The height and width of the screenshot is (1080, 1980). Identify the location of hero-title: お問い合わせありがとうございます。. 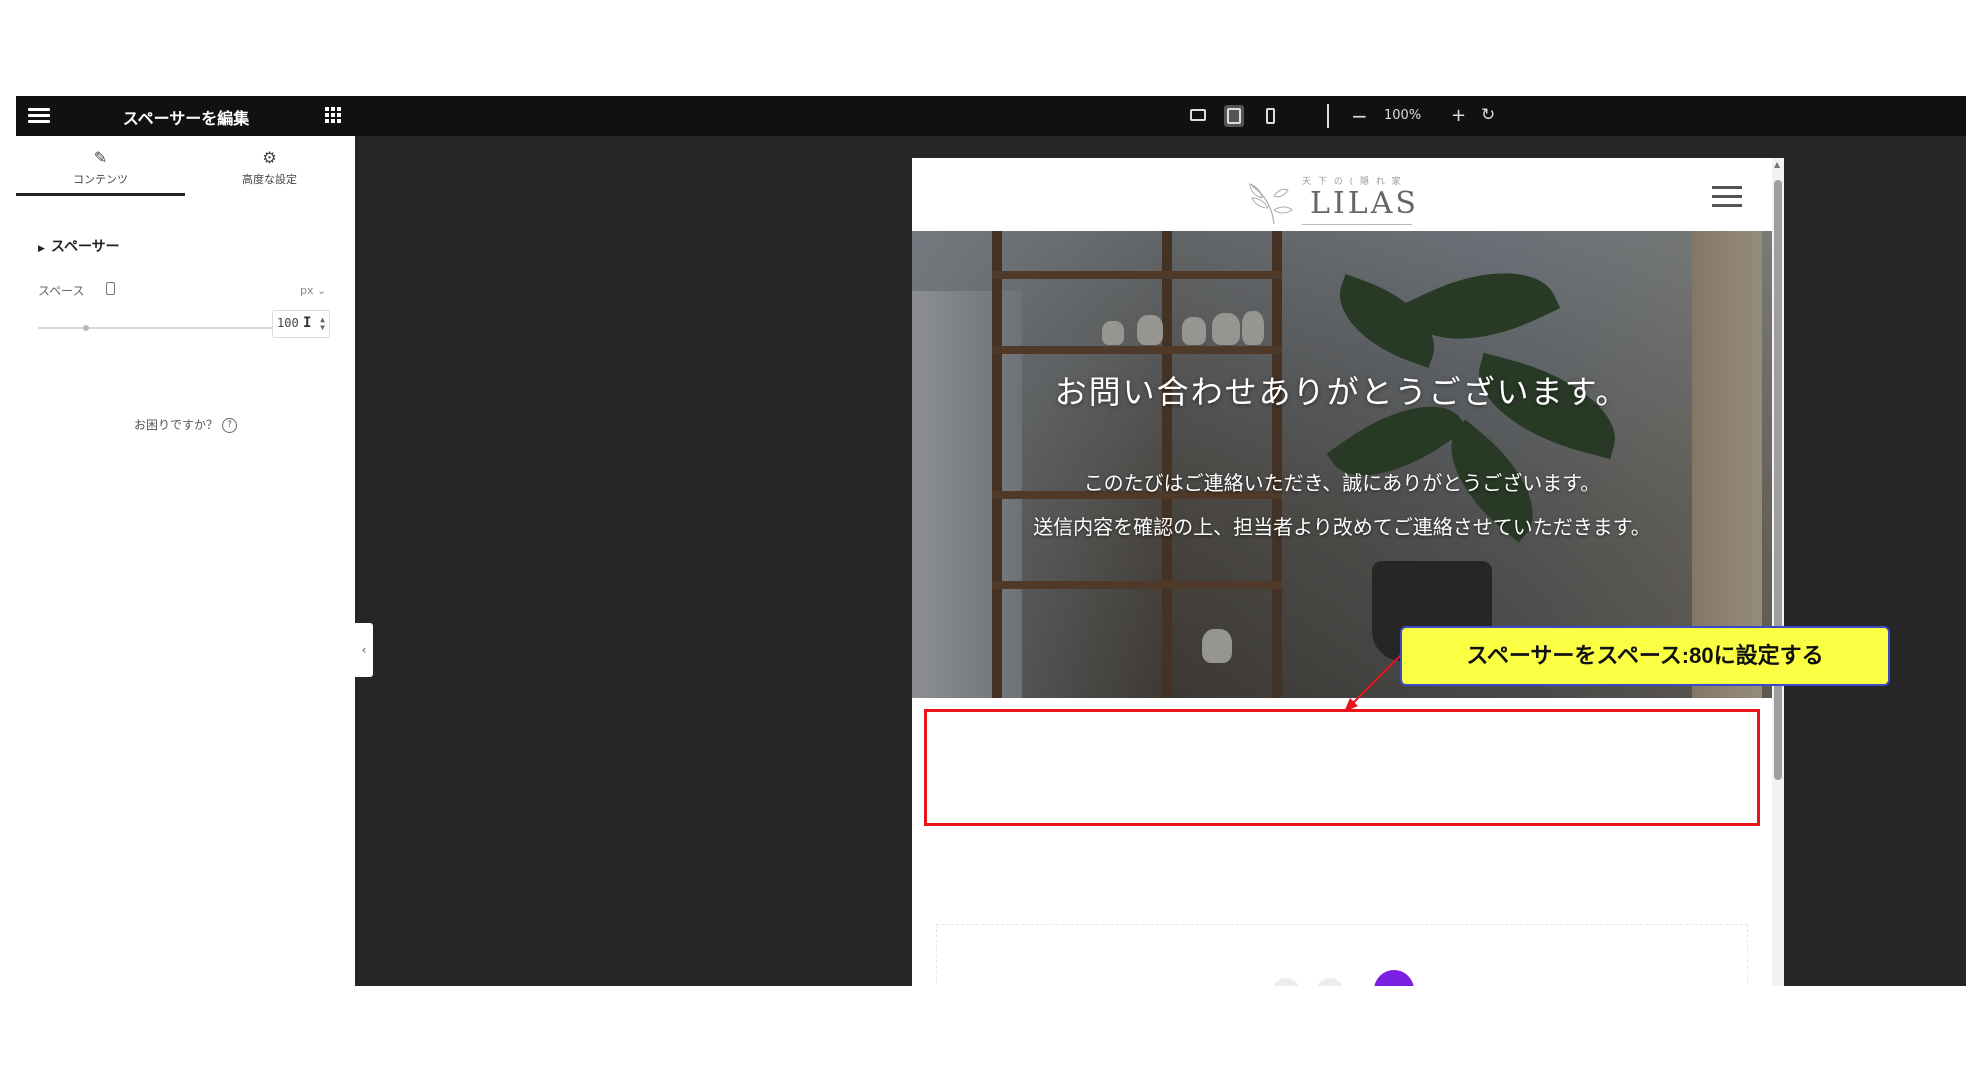
(1342, 392).